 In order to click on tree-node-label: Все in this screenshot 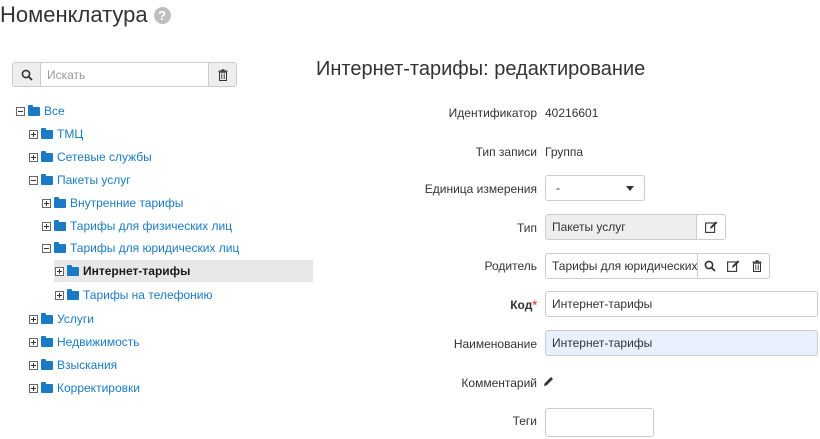, I will do `click(54, 111)`.